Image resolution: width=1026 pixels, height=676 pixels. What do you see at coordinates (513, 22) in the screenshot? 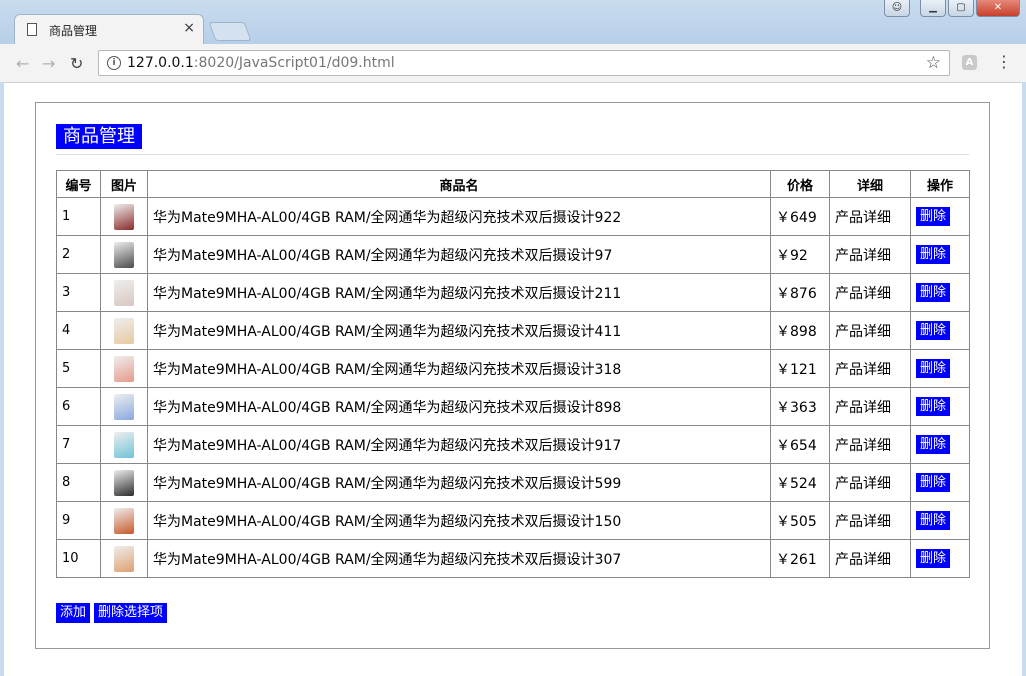
I see `browser-titlebar: 商品管理 × ☺ ▁ ▢ ✕` at bounding box center [513, 22].